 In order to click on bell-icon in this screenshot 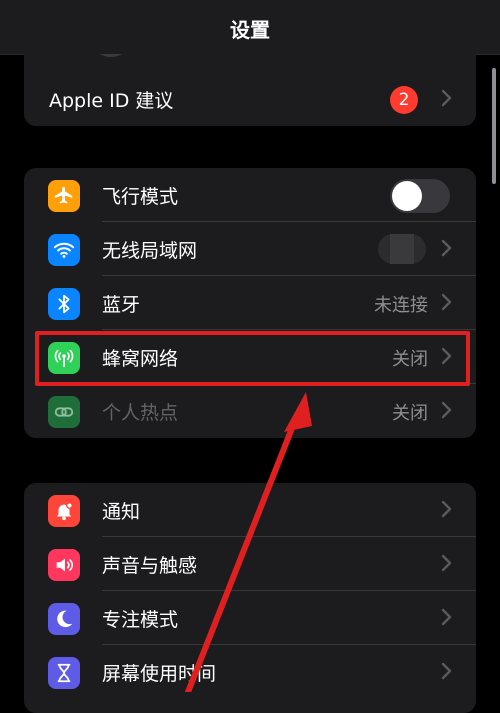, I will do `click(64, 511)`.